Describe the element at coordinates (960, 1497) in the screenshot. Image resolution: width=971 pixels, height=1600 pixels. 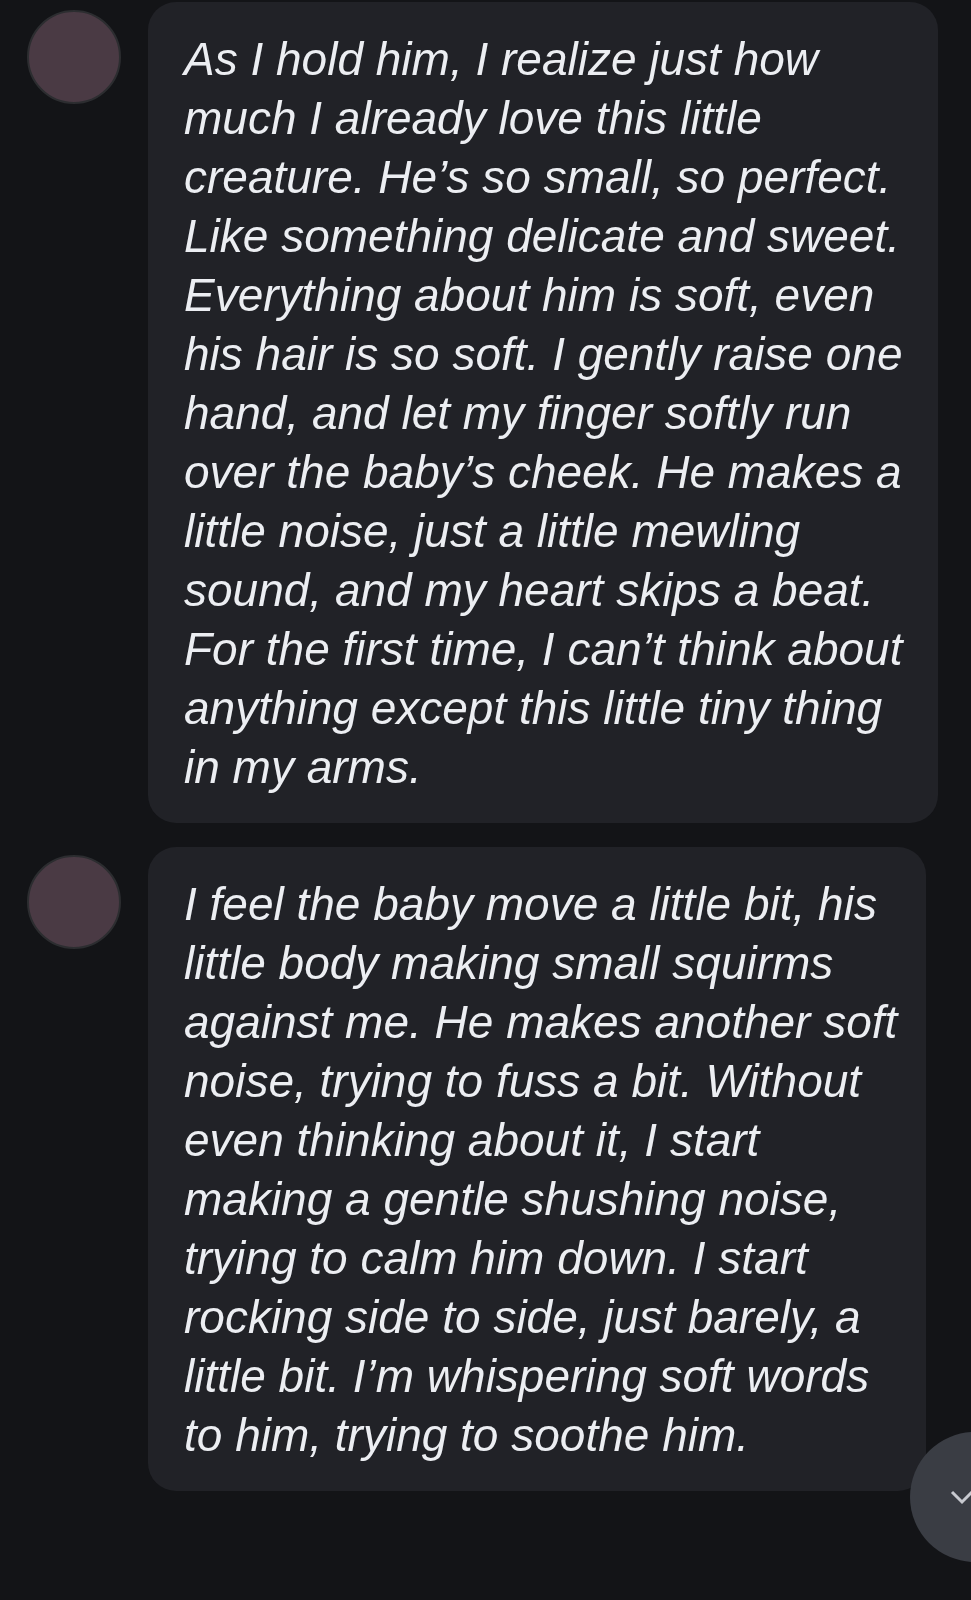
I see `chevron-down-icon` at that location.